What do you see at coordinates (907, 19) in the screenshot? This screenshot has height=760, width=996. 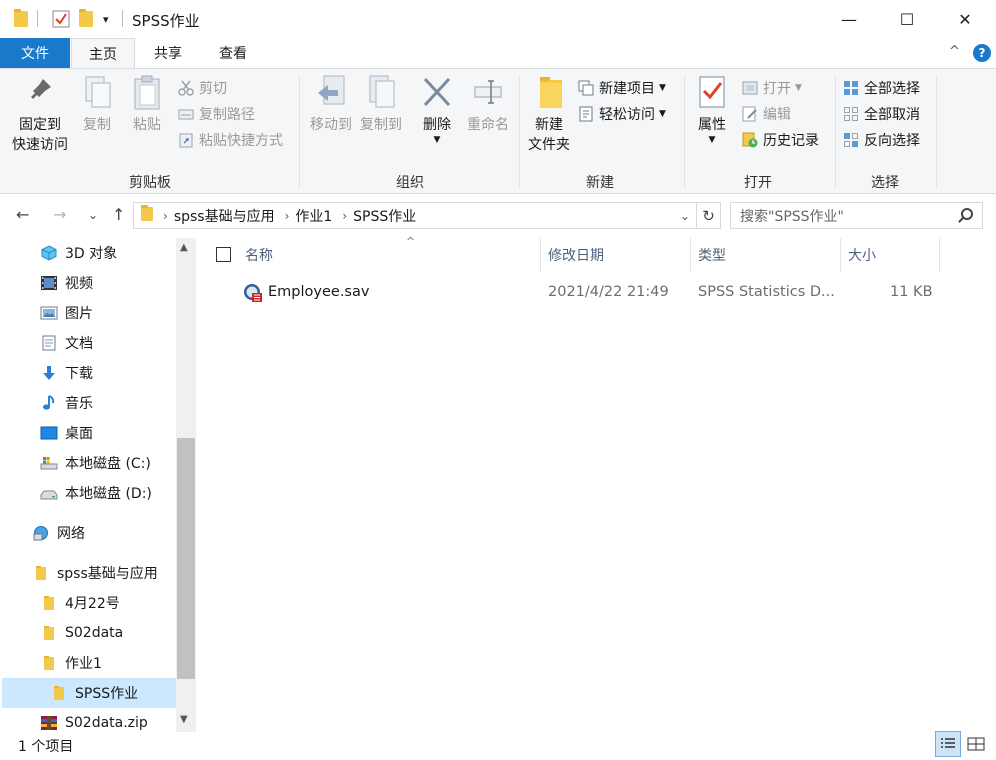 I see `maximize-button: ☐` at bounding box center [907, 19].